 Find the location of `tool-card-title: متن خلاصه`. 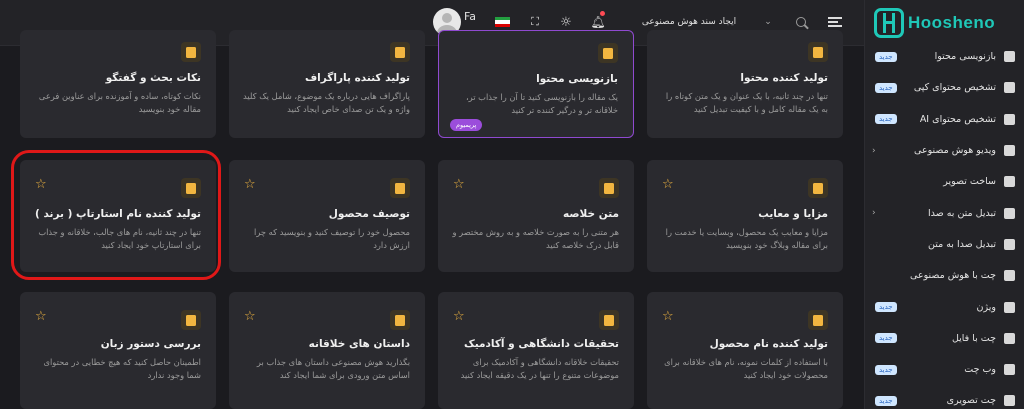

tool-card-title: متن خلاصه is located at coordinates (591, 214).